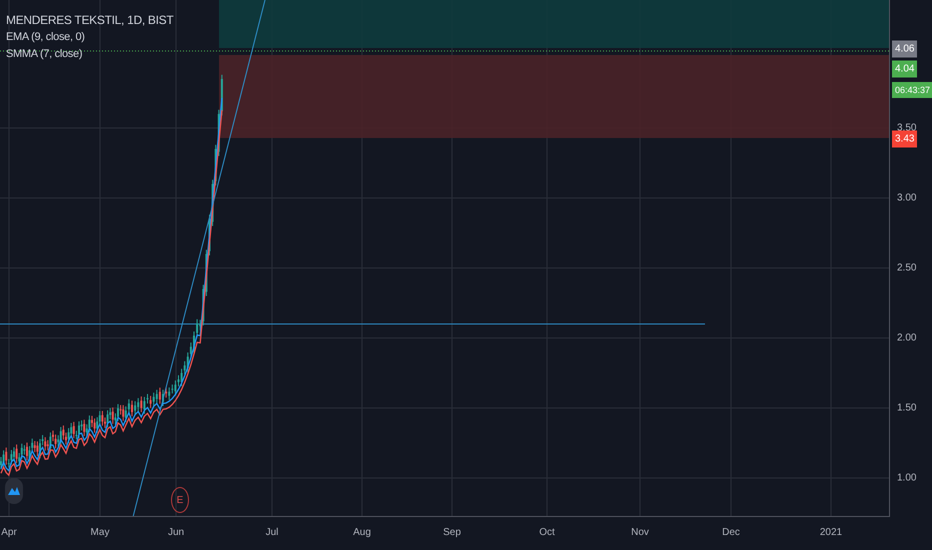 The width and height of the screenshot is (932, 550). I want to click on time-tick: Dec, so click(731, 532).